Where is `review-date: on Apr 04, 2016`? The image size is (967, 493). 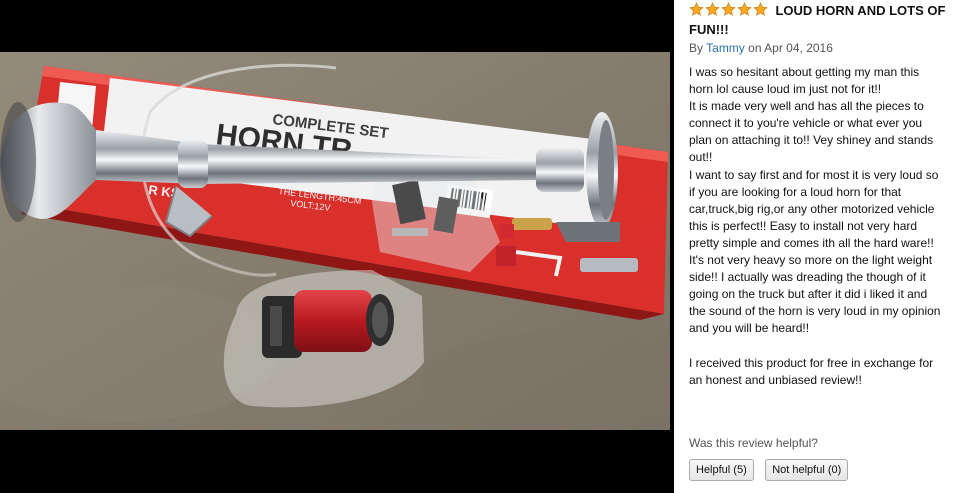
review-date: on Apr 04, 2016 is located at coordinates (790, 48).